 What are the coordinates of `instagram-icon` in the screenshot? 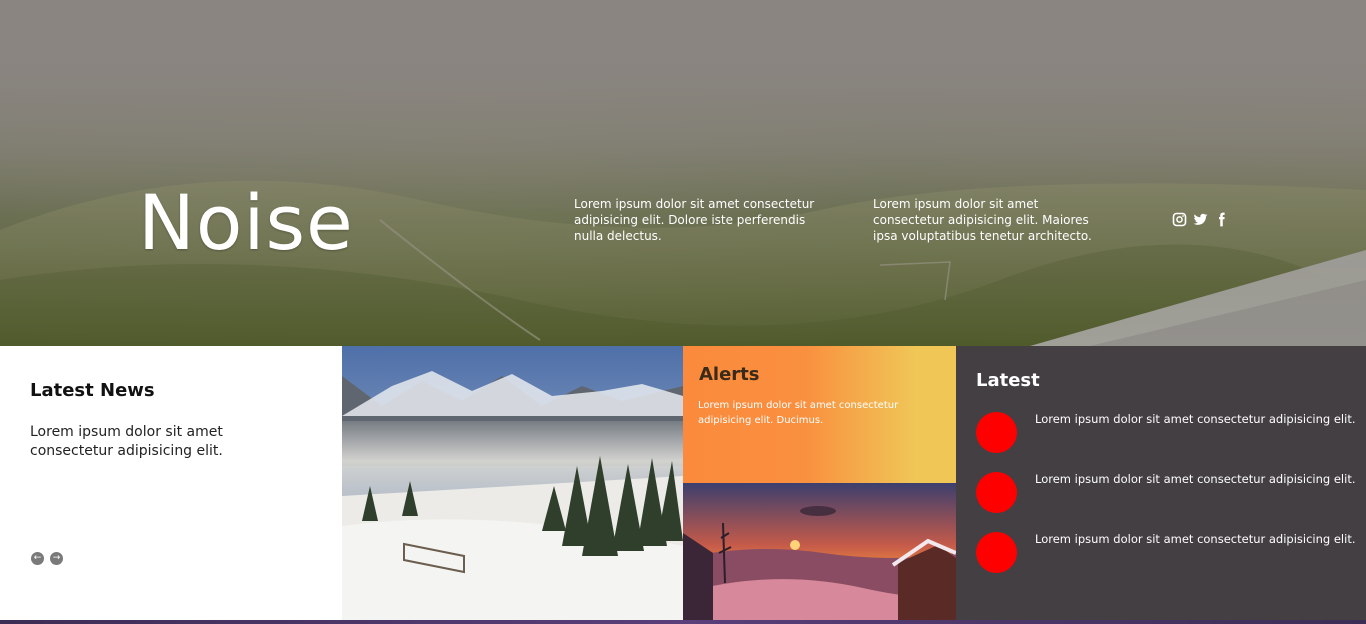 It's located at (1179, 219).